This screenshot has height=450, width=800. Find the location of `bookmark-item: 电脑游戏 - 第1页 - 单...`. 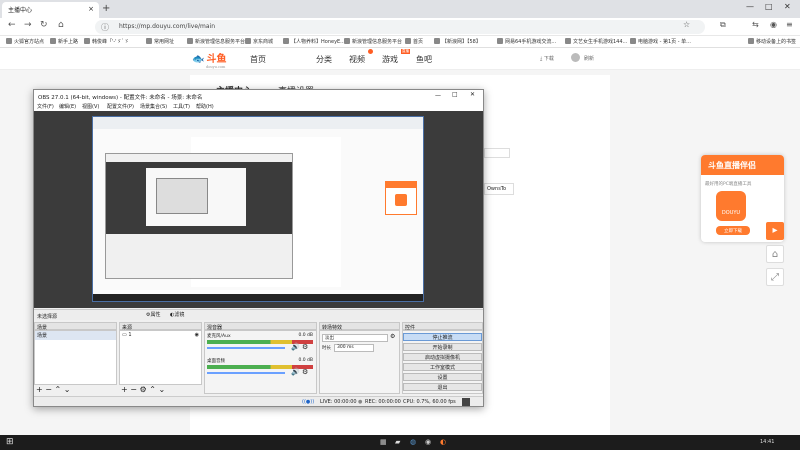

bookmark-item: 电脑游戏 - 第1页 - 单... is located at coordinates (660, 41).